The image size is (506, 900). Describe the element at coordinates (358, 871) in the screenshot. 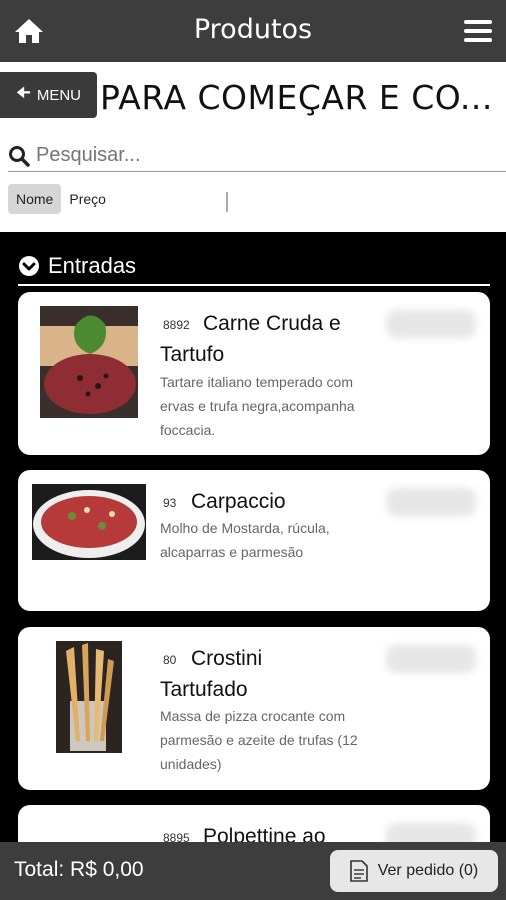

I see `document-icon` at that location.